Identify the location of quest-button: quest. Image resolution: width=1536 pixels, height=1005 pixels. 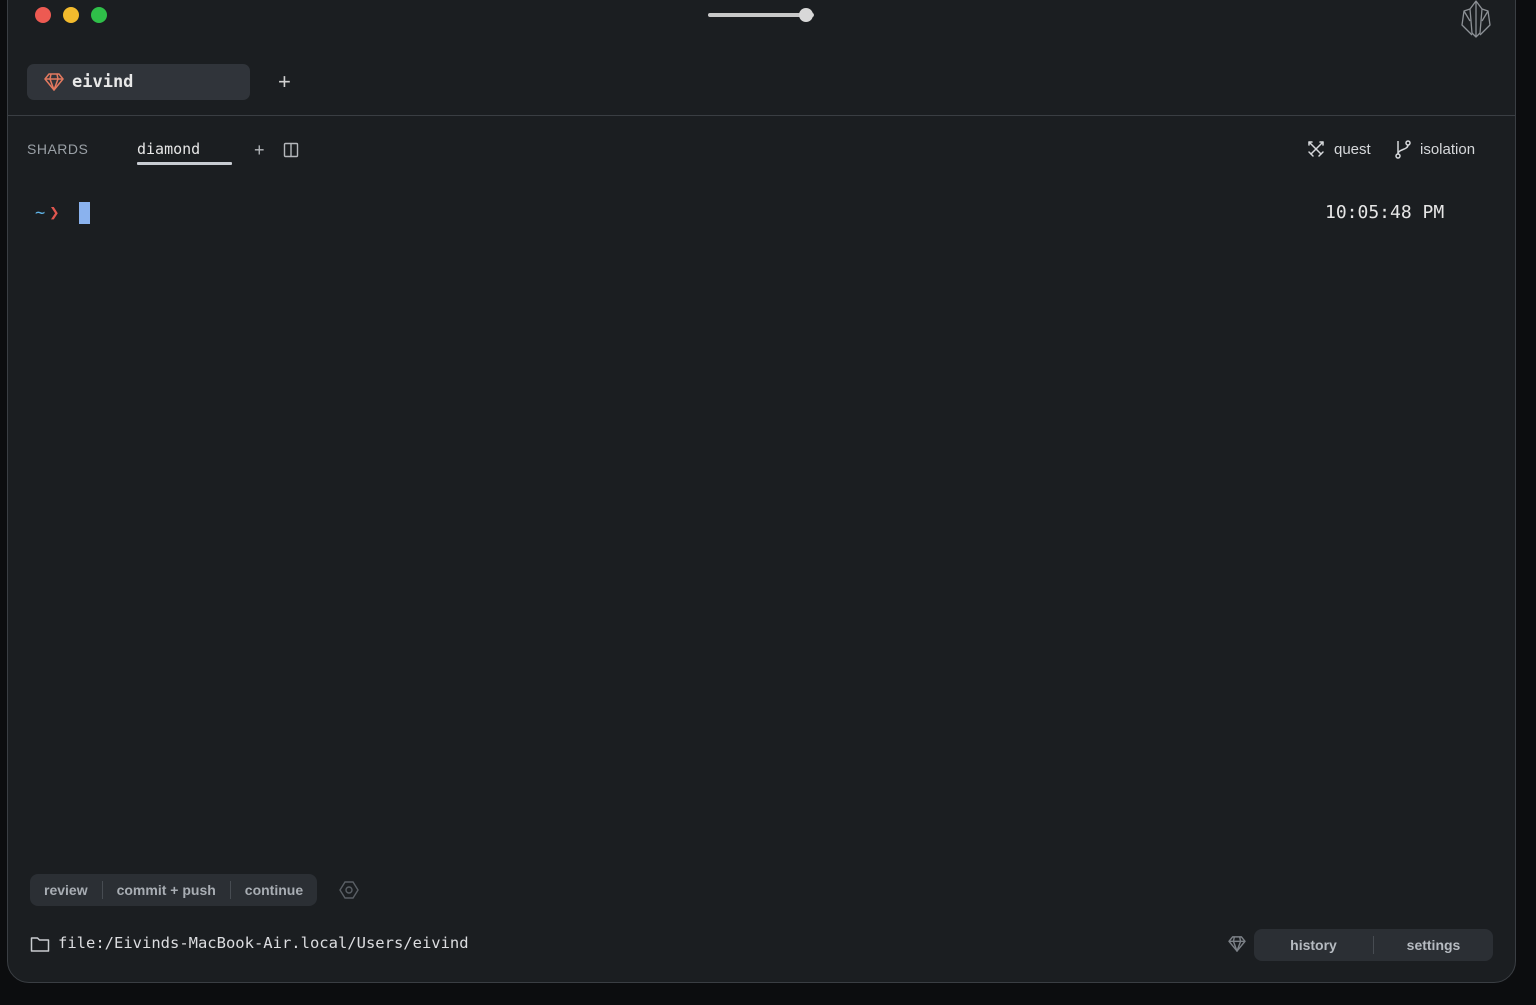
(1338, 149).